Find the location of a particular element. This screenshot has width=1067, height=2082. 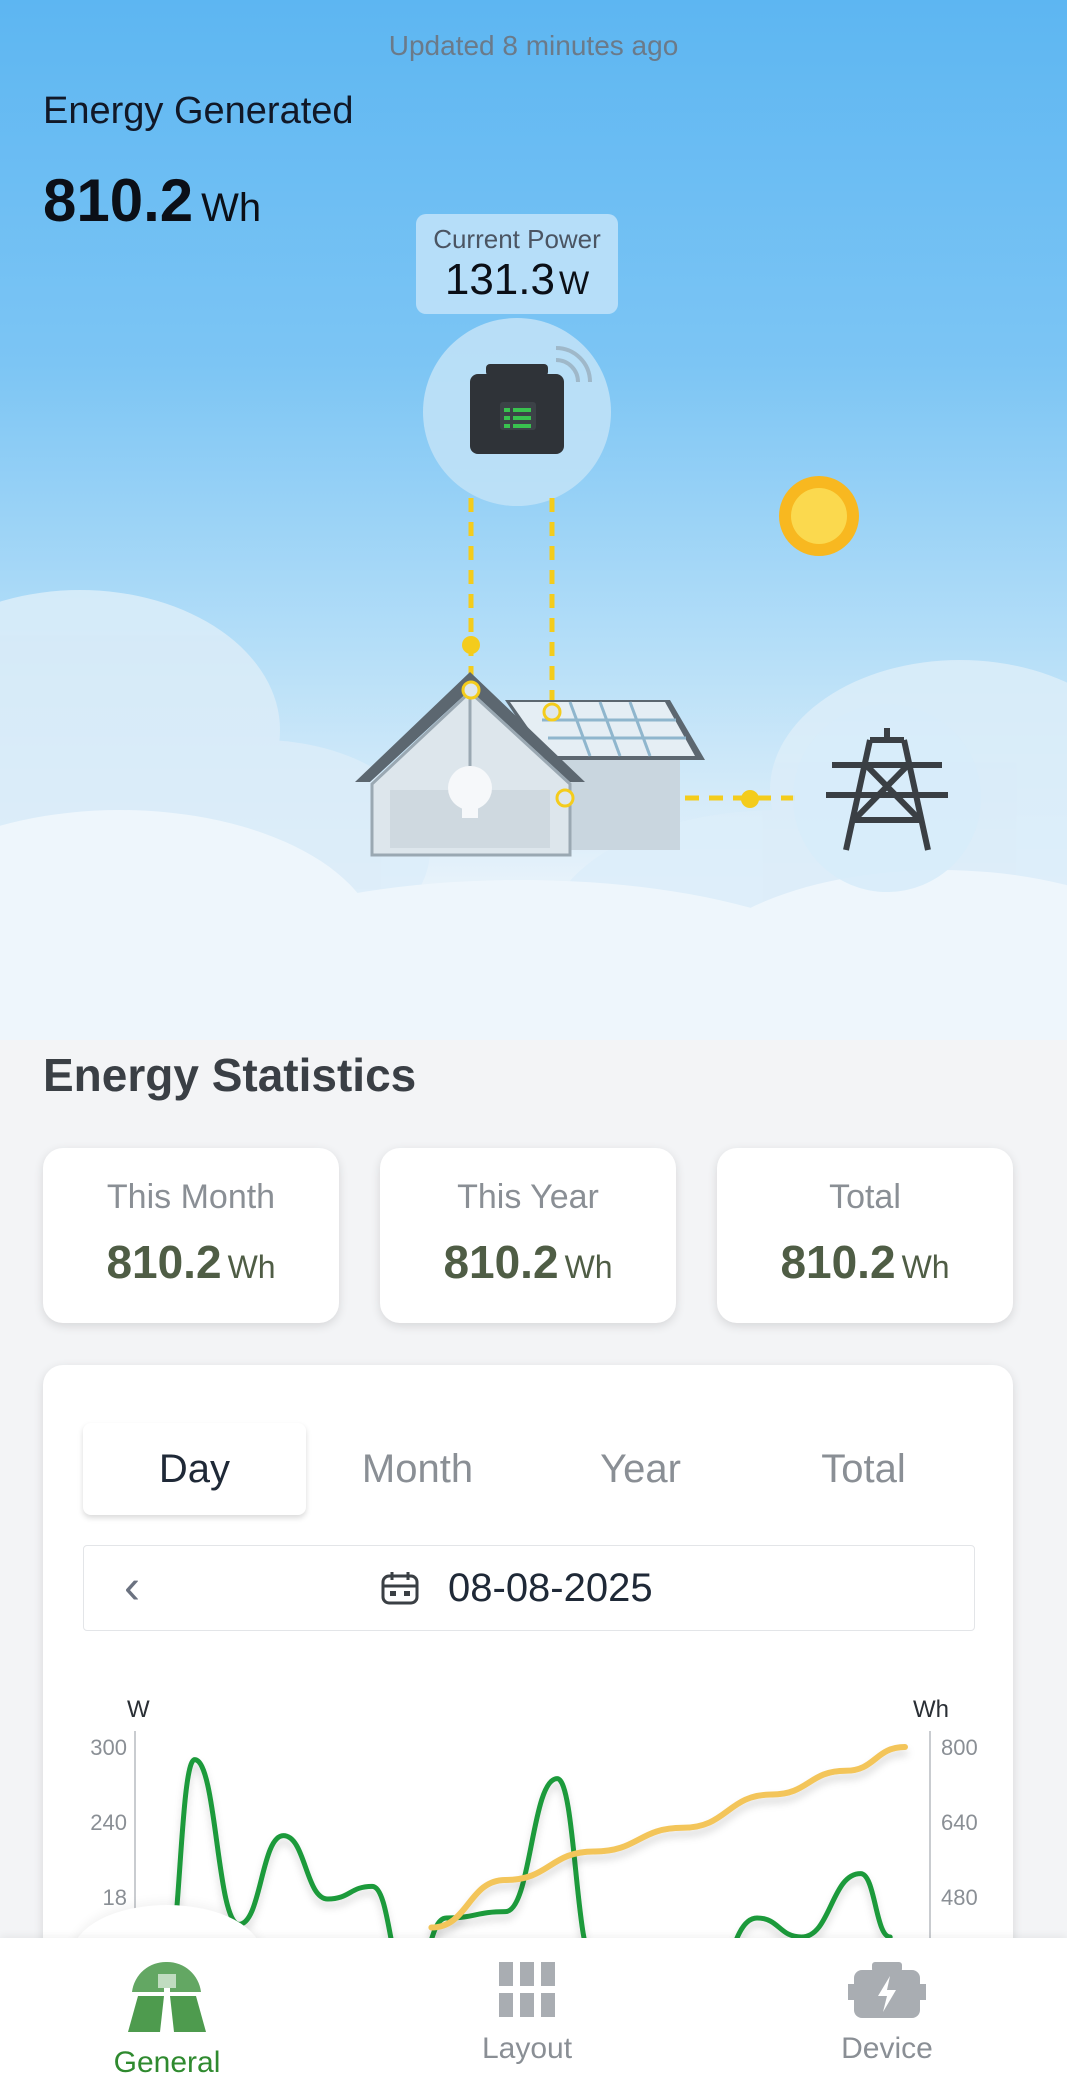

right-axis-unit: Wh is located at coordinates (931, 1709).